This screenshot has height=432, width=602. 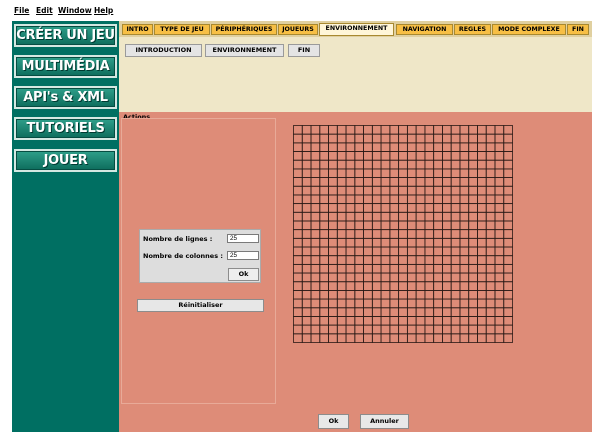 What do you see at coordinates (44, 10) in the screenshot?
I see `menu-edit: Edit` at bounding box center [44, 10].